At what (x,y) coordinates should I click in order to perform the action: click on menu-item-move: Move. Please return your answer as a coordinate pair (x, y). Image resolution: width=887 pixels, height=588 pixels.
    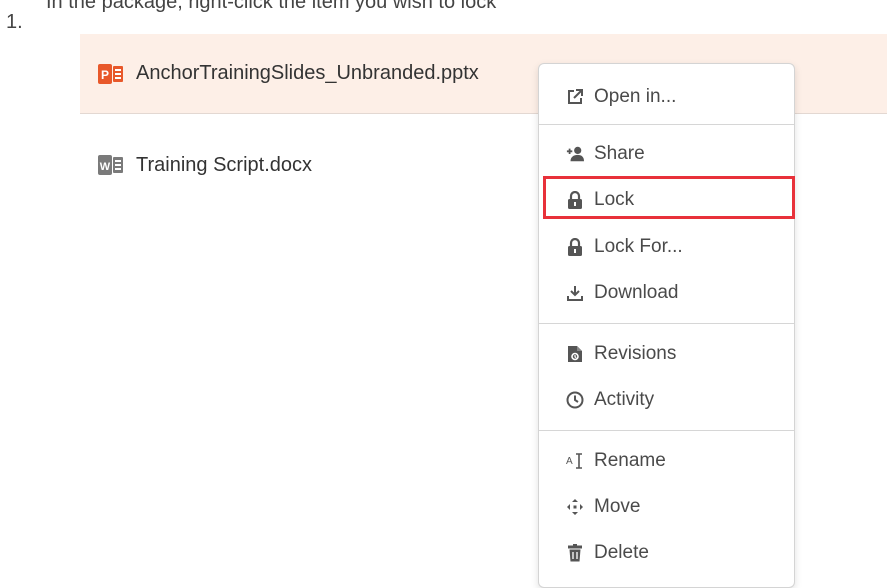
    Looking at the image, I should click on (666, 507).